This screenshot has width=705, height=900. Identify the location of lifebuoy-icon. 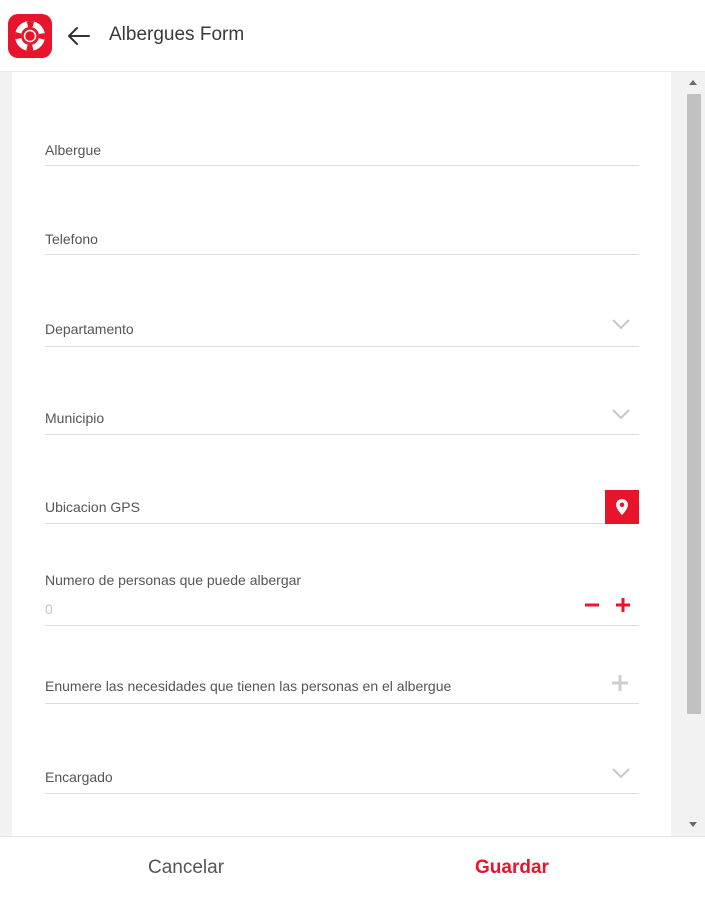
(30, 36).